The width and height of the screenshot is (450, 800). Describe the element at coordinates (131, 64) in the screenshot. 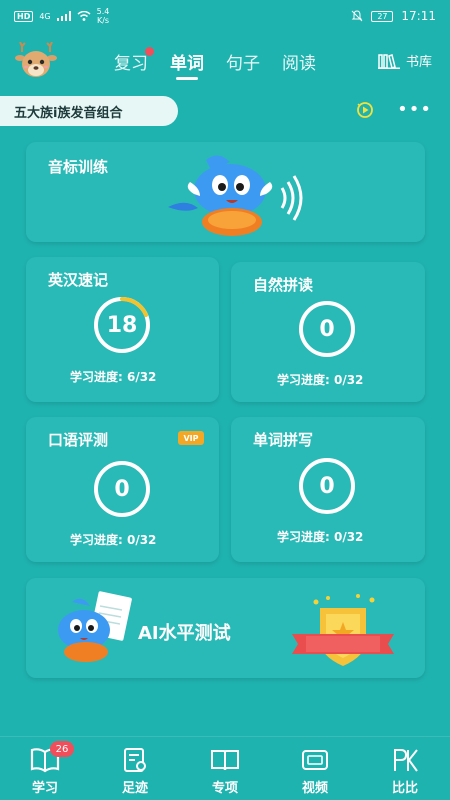

I see `tab-review-label: 复习` at that location.